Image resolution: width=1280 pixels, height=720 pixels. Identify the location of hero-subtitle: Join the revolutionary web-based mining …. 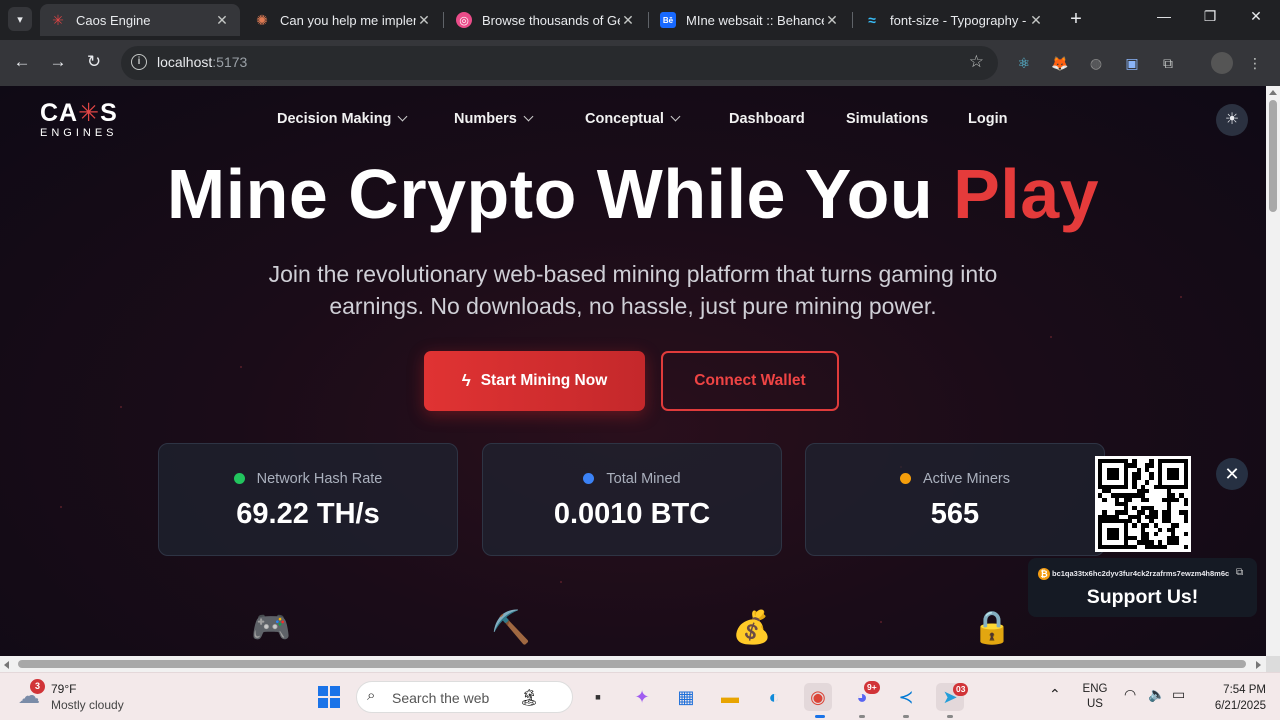
(633, 290).